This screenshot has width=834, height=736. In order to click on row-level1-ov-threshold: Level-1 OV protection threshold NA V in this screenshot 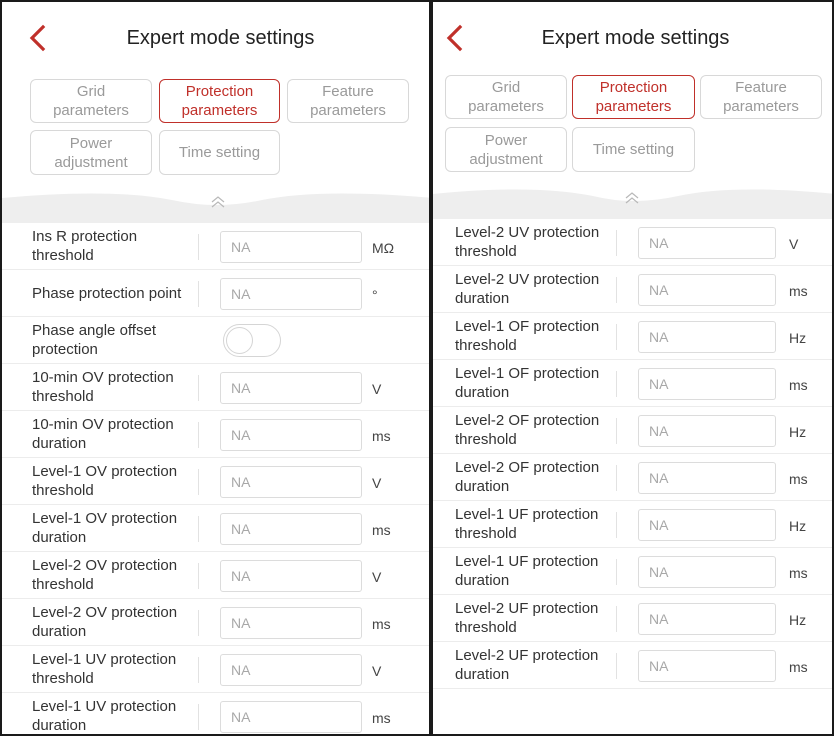, I will do `click(215, 481)`.